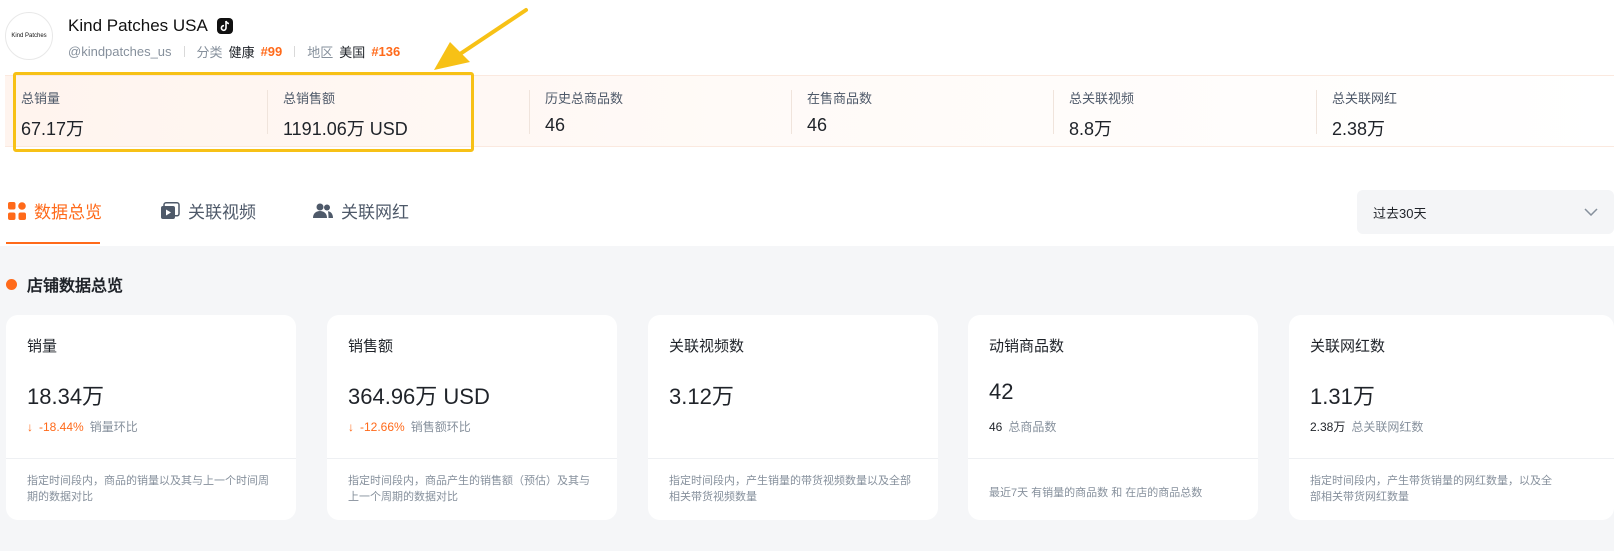 Image resolution: width=1614 pixels, height=551 pixels. Describe the element at coordinates (61, 426) in the screenshot. I see `change-value: -18.44%` at that location.